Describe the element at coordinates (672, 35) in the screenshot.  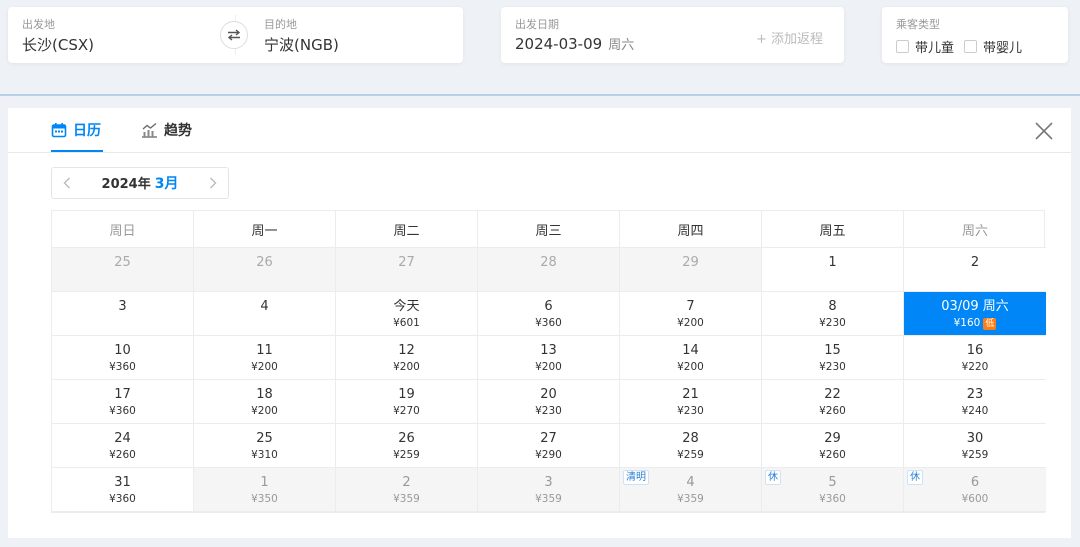
I see `date-card: 出发日期 2024-03-09 周六 + 添加返程` at that location.